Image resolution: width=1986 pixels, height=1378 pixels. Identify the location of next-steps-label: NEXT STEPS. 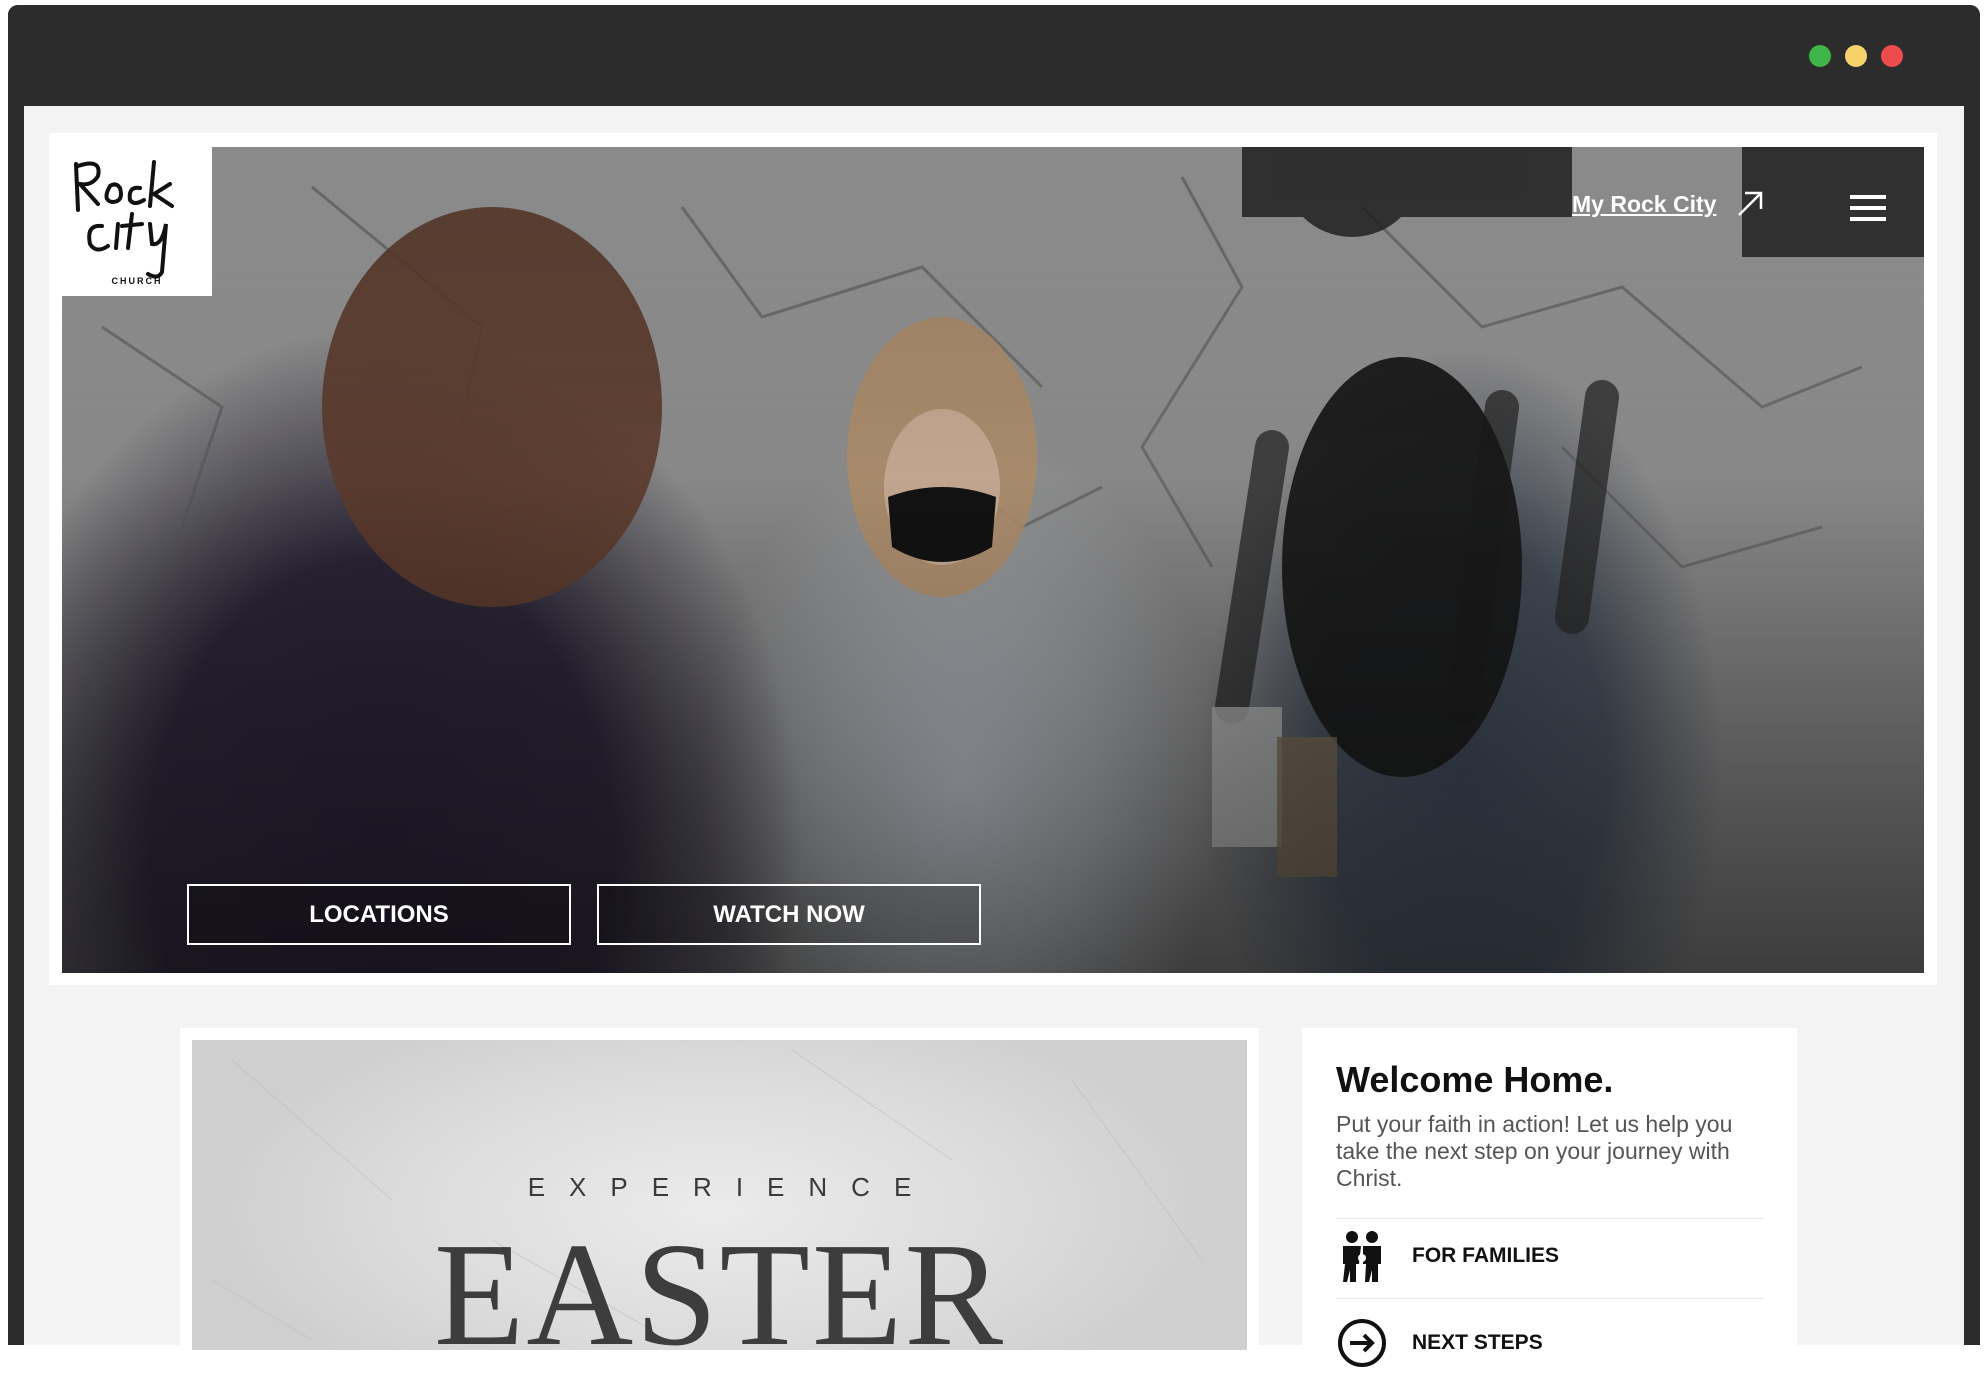
(1477, 1342).